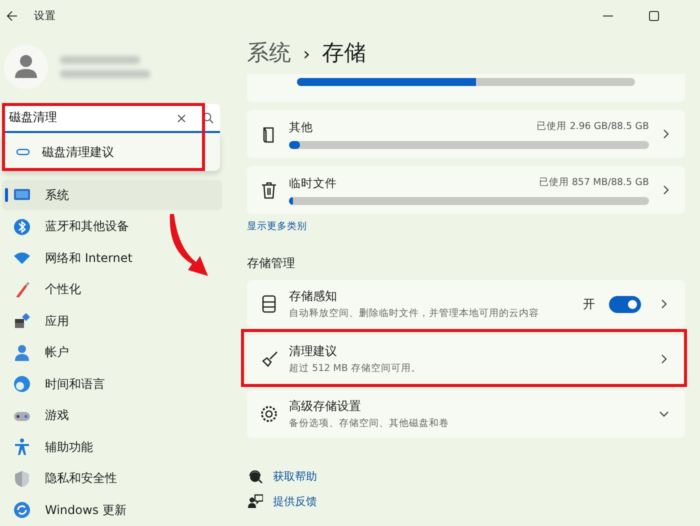 The width and height of the screenshot is (700, 526). What do you see at coordinates (269, 359) in the screenshot?
I see `broom-icon` at bounding box center [269, 359].